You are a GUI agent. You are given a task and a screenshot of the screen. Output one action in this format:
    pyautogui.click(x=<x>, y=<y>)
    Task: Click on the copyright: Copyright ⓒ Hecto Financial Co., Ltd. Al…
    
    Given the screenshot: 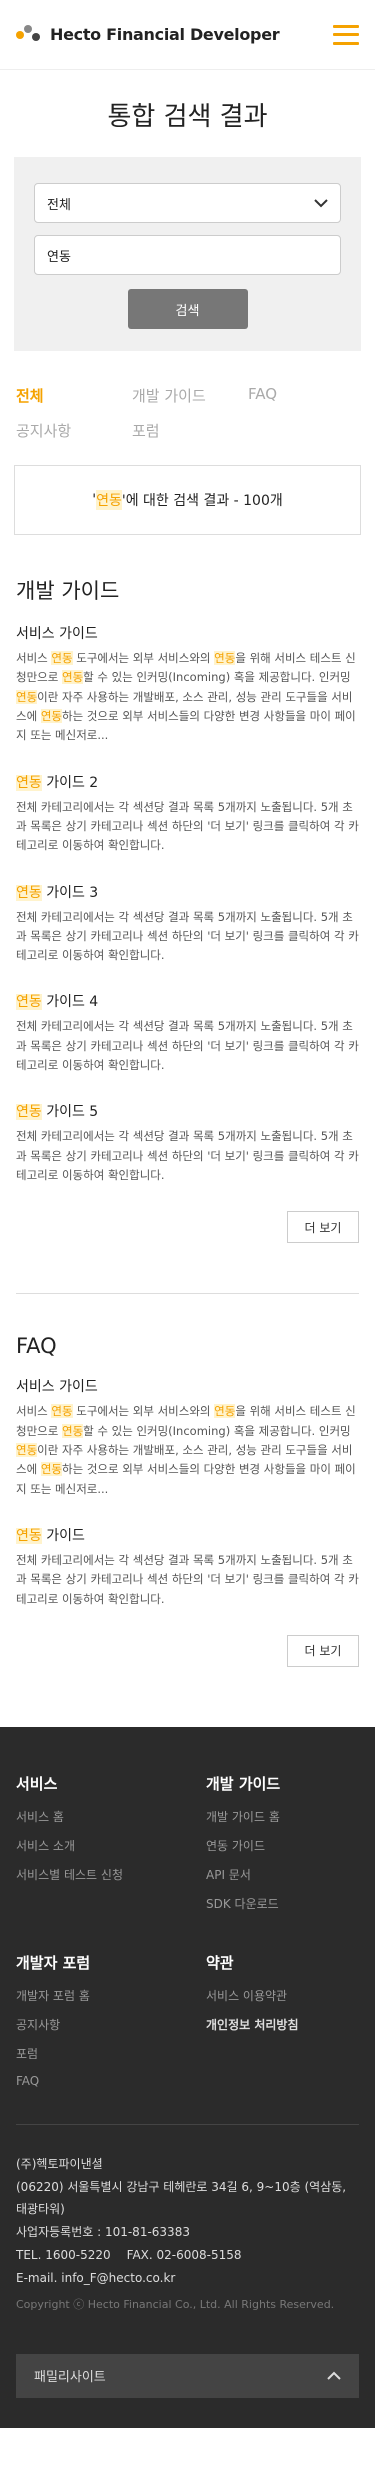 What is the action you would take?
    pyautogui.click(x=175, y=2304)
    